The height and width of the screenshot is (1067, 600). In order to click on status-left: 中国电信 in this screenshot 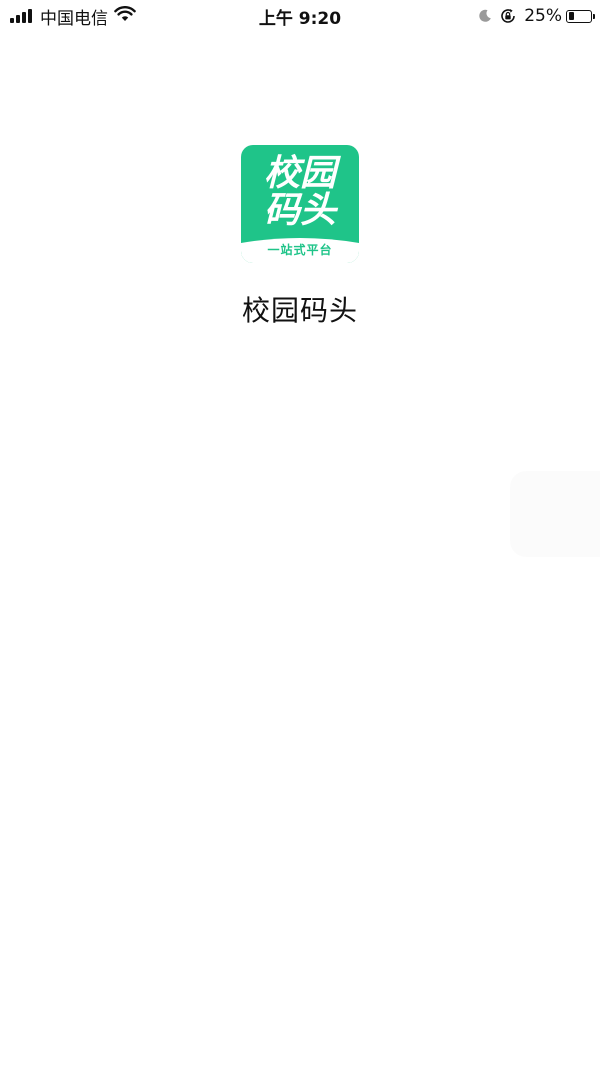, I will do `click(73, 16)`.